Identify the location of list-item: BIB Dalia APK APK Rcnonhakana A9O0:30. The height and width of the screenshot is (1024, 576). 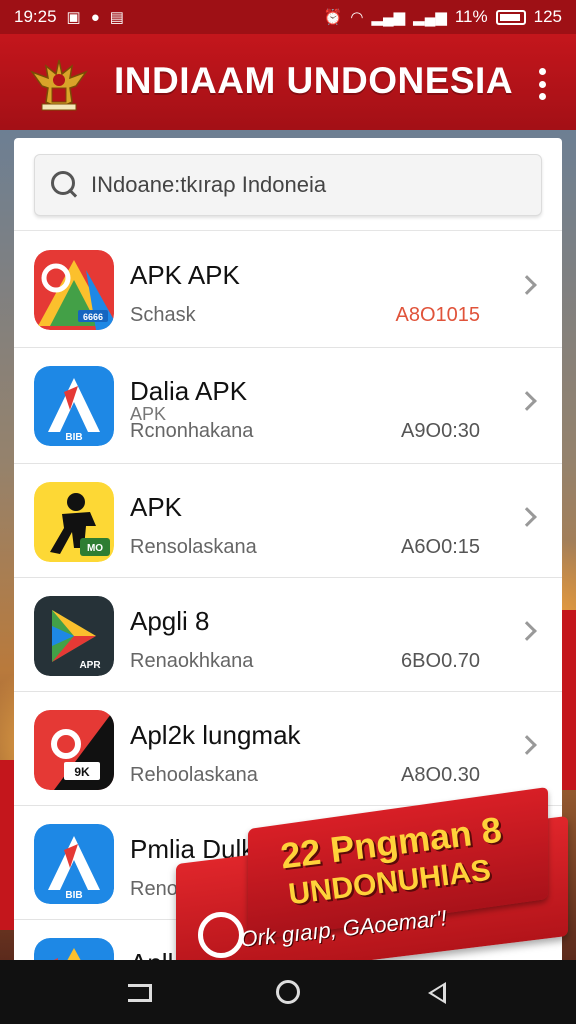
(288, 406).